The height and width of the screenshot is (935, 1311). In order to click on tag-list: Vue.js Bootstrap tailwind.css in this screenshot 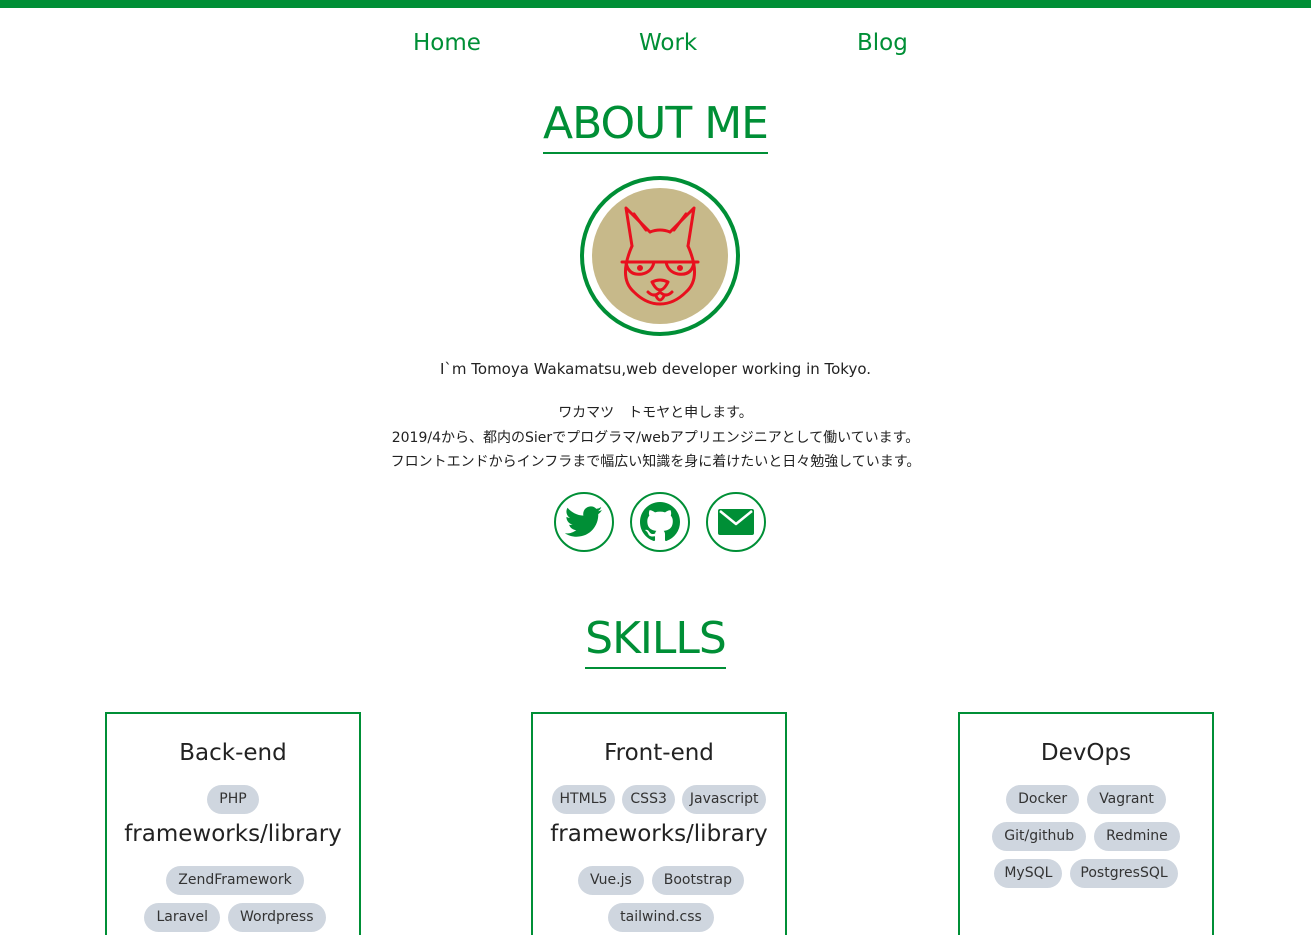, I will do `click(661, 899)`.